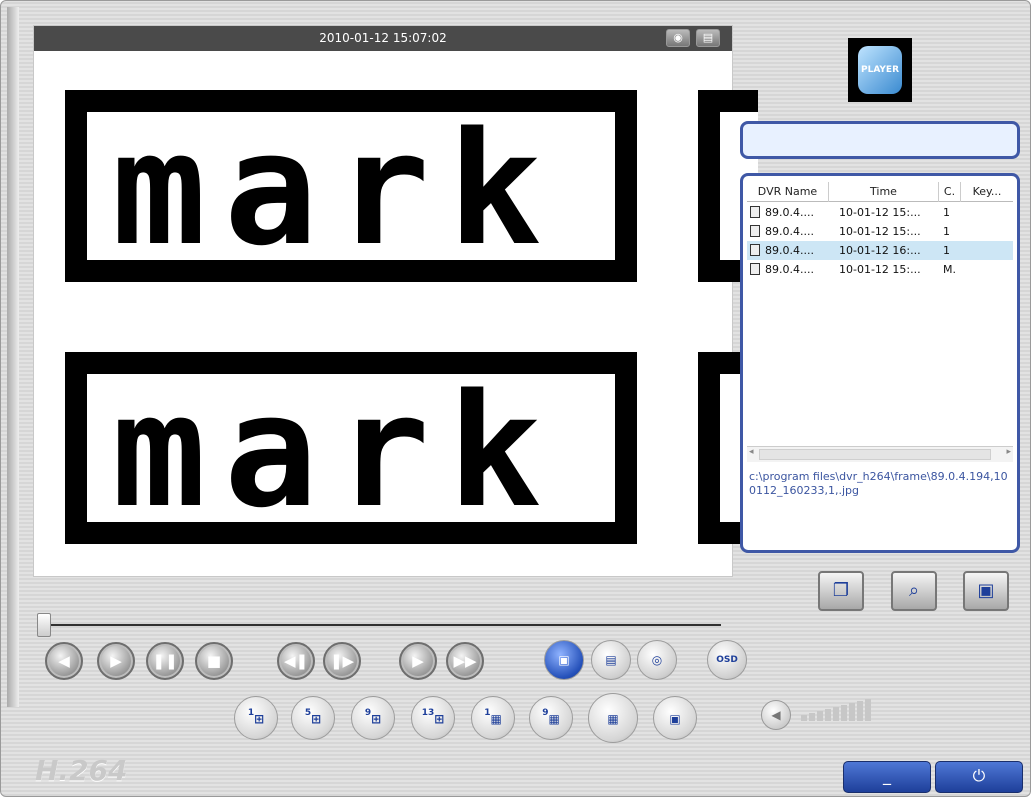 This screenshot has height=797, width=1031. What do you see at coordinates (836, 708) in the screenshot?
I see `volume-slider` at bounding box center [836, 708].